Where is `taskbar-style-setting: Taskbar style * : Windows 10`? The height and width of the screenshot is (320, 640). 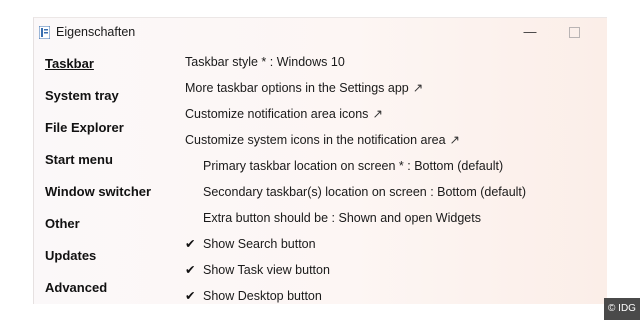
taskbar-style-setting: Taskbar style * : Windows 10 is located at coordinates (396, 67).